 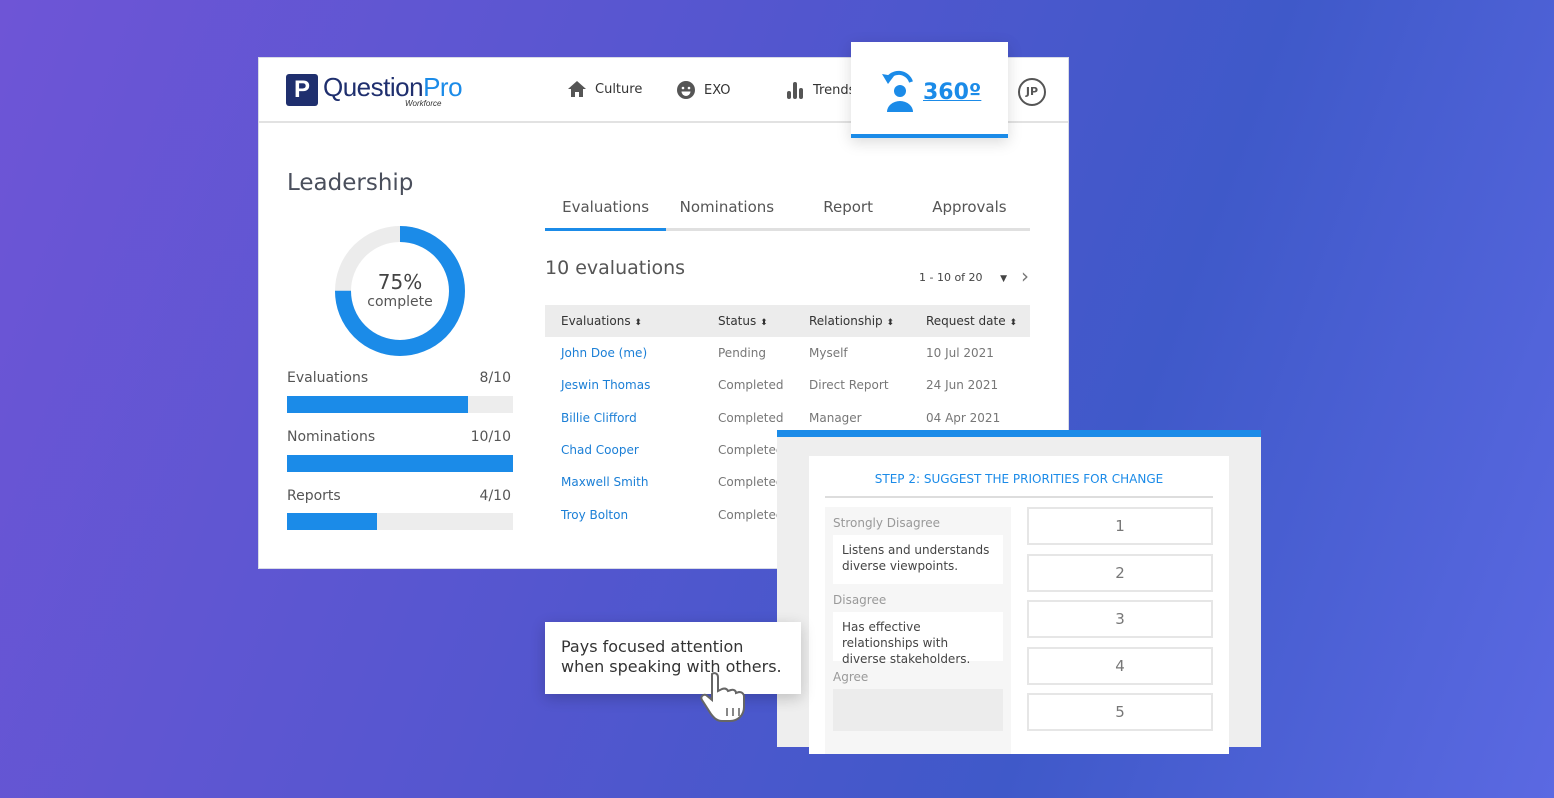 What do you see at coordinates (717, 90) in the screenshot?
I see `nav-label: EXO` at bounding box center [717, 90].